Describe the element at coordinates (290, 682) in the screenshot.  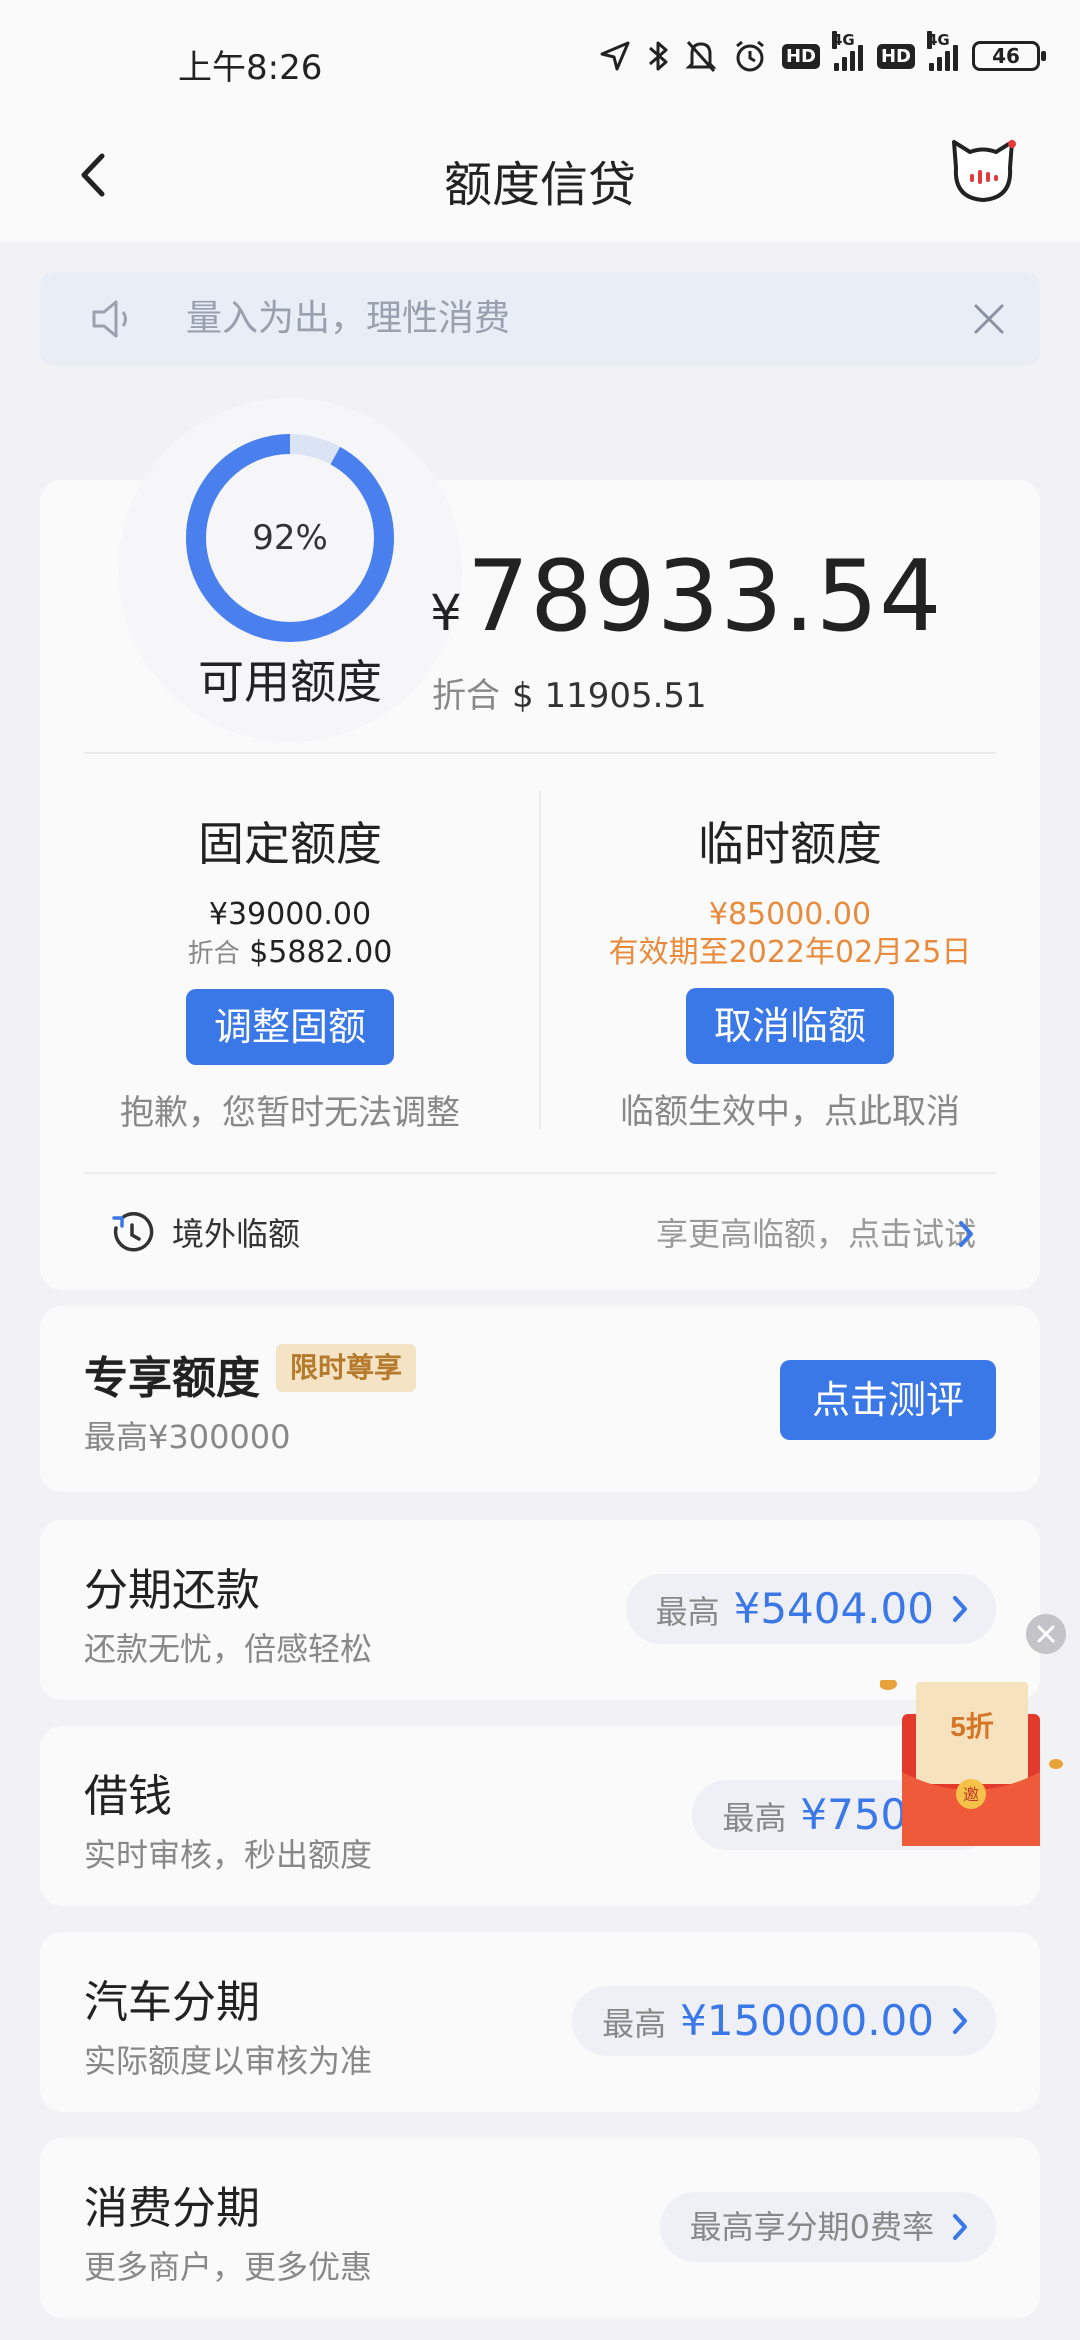
I see `available-label: 可用额度` at that location.